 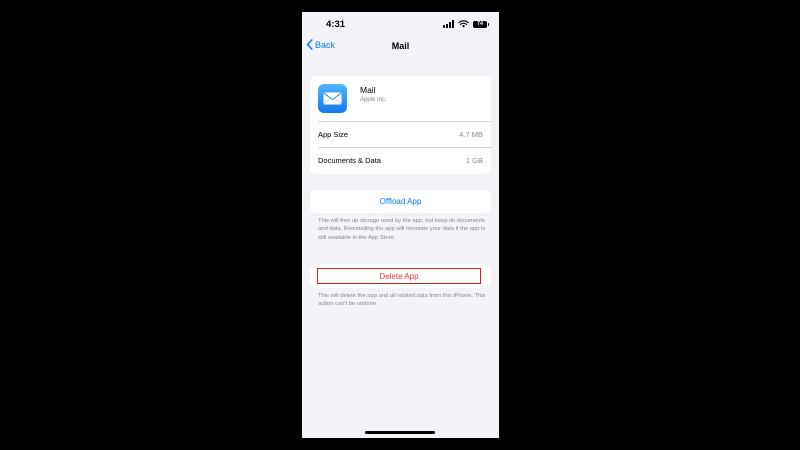 I want to click on documents-data-row: Documents & Data 1 GB, so click(x=404, y=160).